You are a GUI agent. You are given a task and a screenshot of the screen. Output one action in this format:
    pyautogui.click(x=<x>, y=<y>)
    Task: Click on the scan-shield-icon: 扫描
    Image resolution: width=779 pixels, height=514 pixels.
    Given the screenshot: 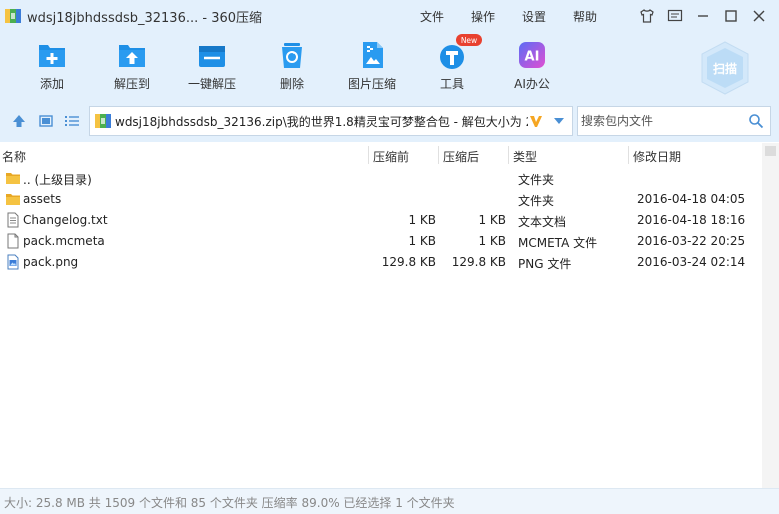 What is the action you would take?
    pyautogui.click(x=725, y=68)
    